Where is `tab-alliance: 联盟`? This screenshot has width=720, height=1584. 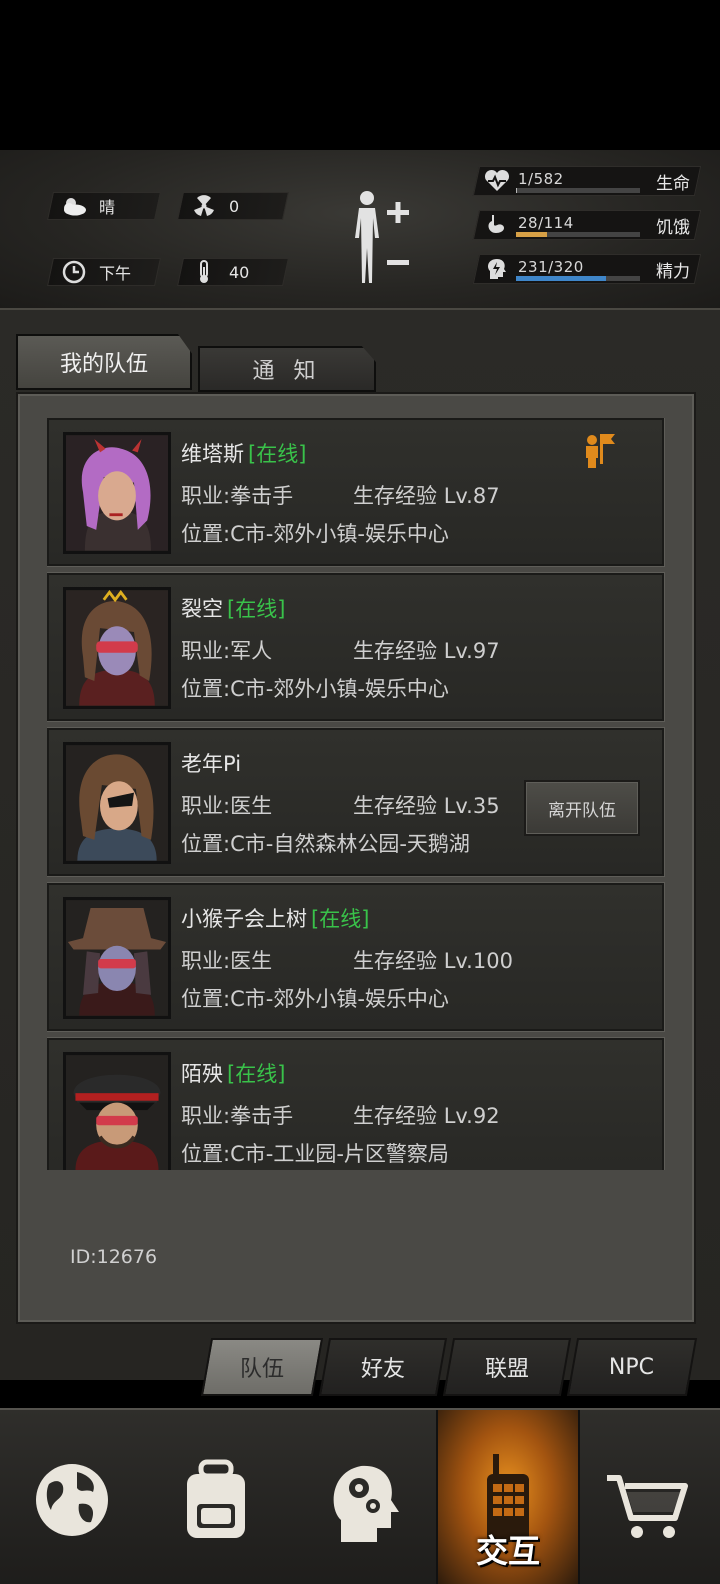
tab-alliance: 联盟 is located at coordinates (507, 1367).